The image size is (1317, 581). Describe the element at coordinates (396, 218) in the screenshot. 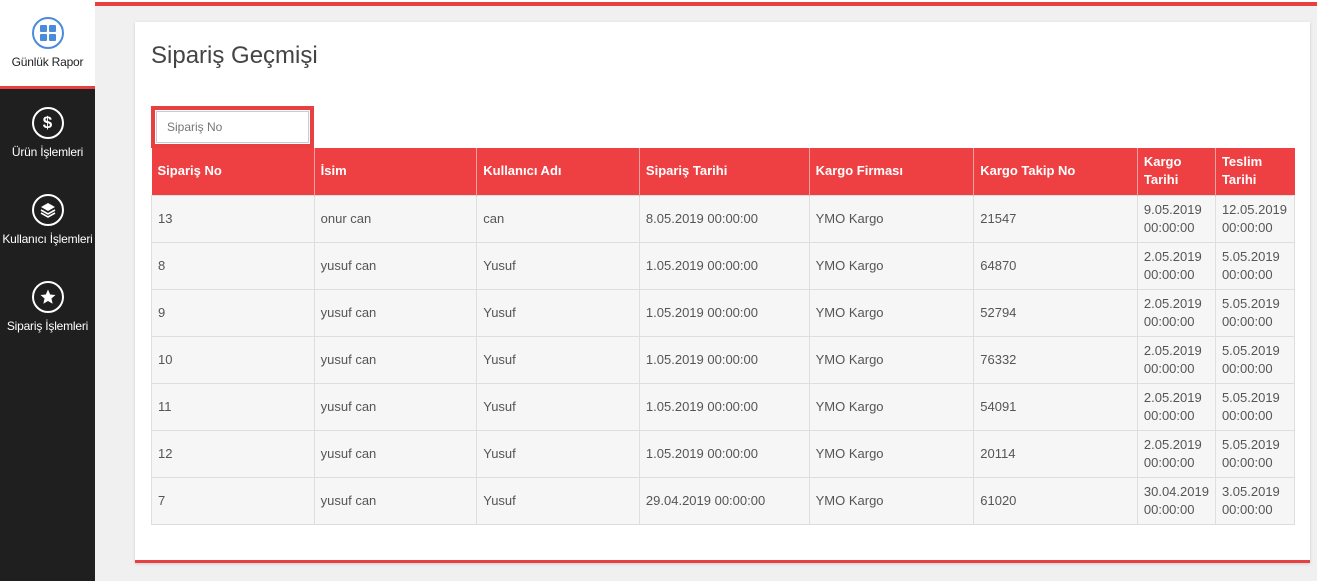

I see `cell-name: onur can` at that location.